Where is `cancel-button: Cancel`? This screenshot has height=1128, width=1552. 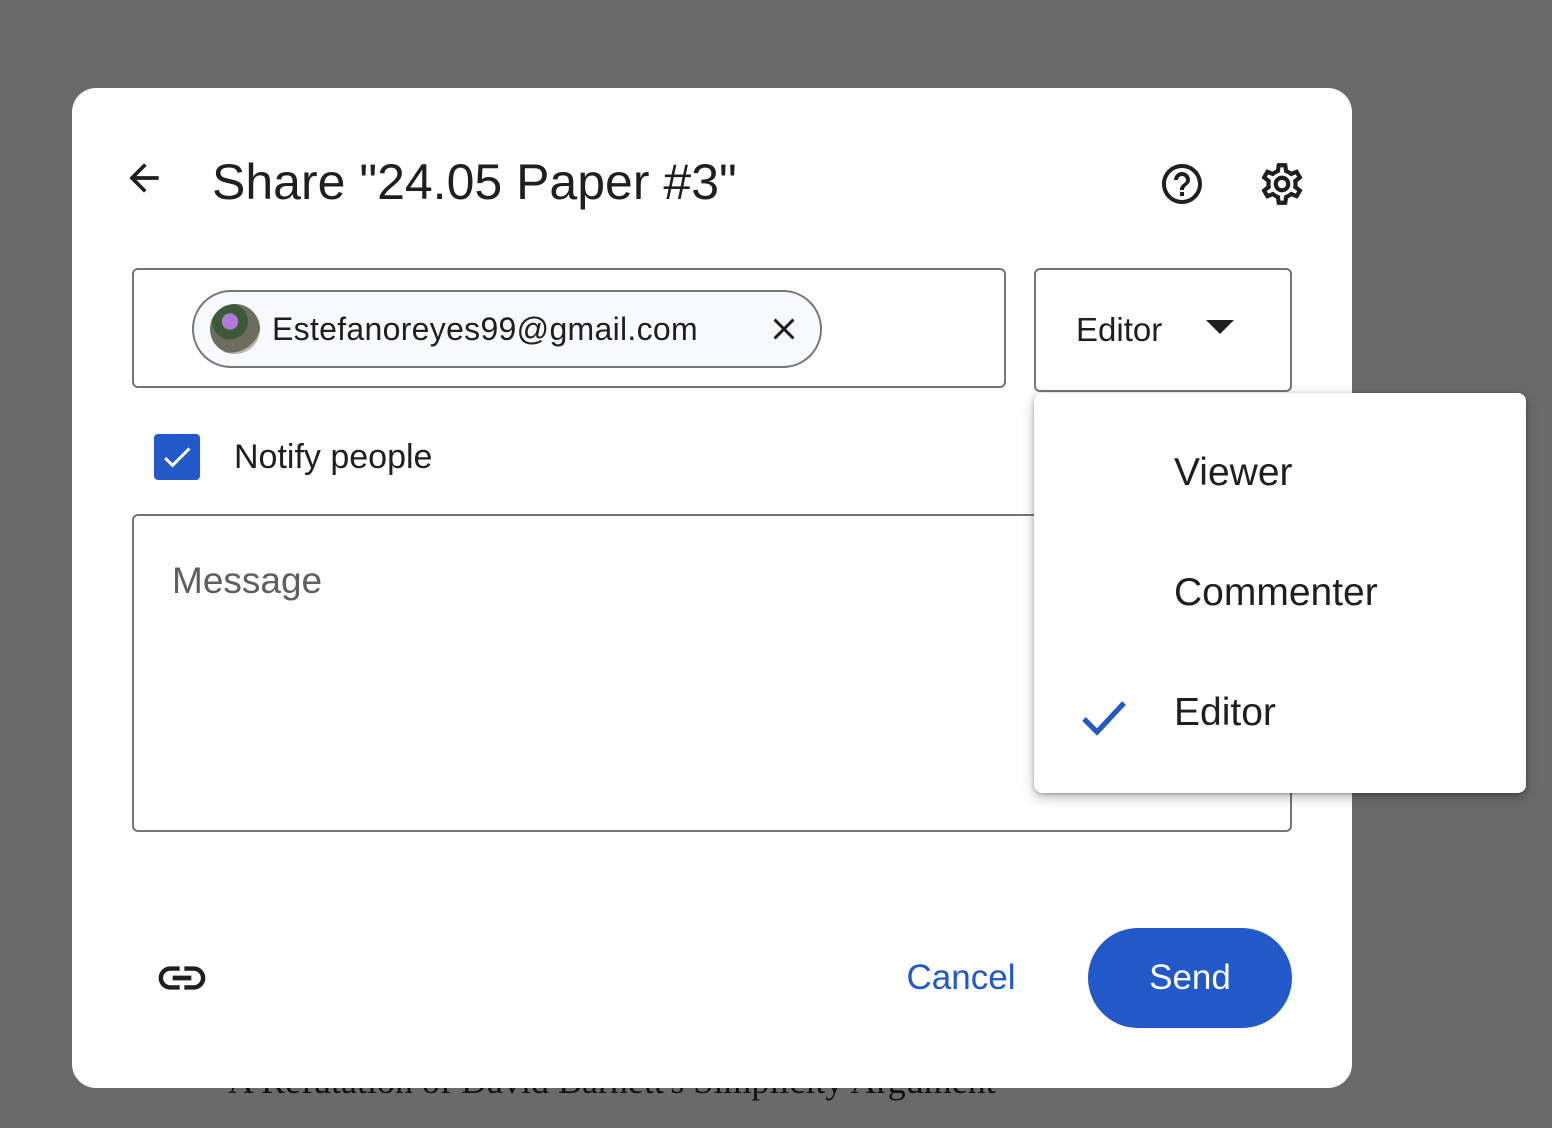
cancel-button: Cancel is located at coordinates (961, 978).